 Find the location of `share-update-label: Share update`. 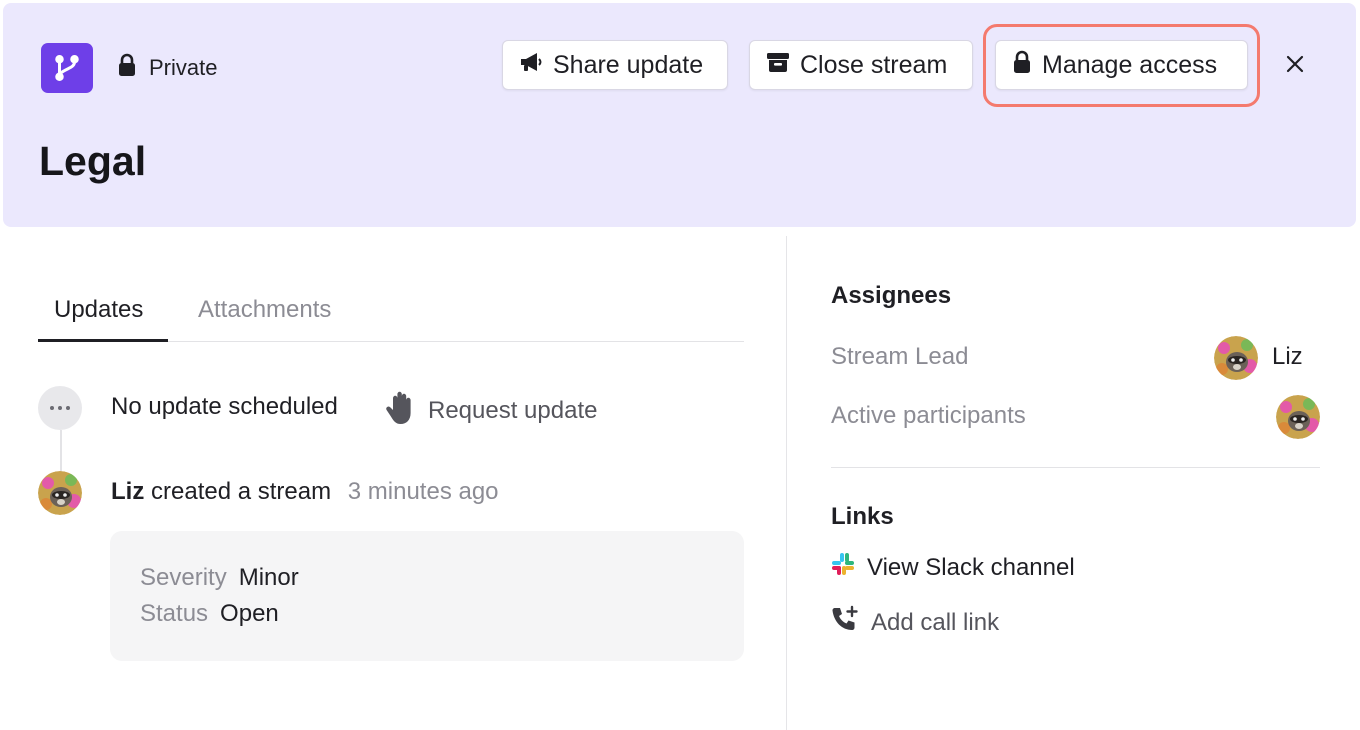

share-update-label: Share update is located at coordinates (628, 64).